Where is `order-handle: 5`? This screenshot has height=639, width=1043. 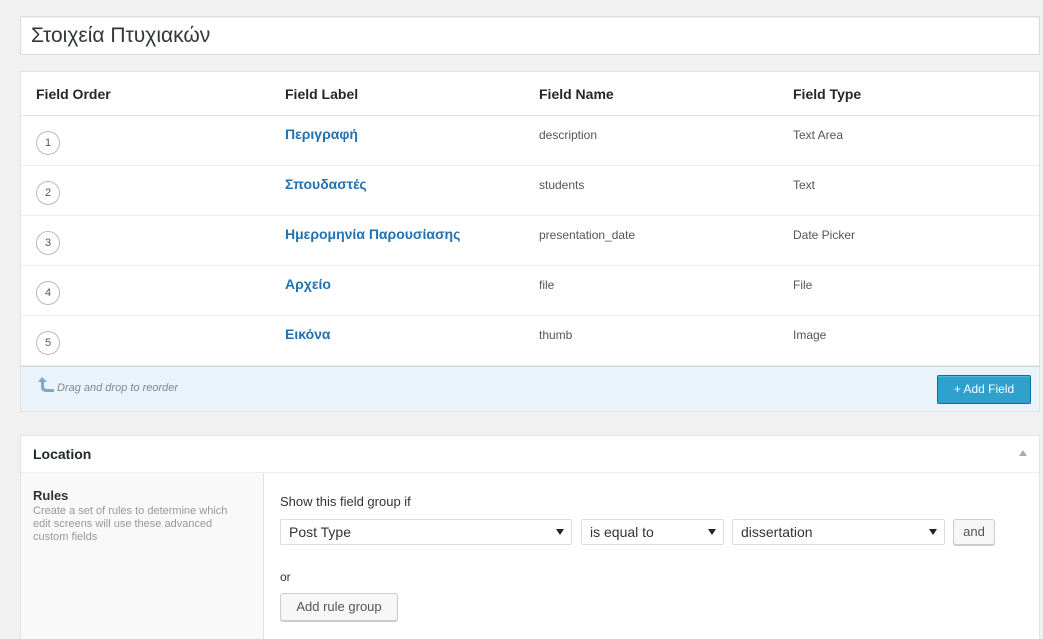
order-handle: 5 is located at coordinates (48, 343).